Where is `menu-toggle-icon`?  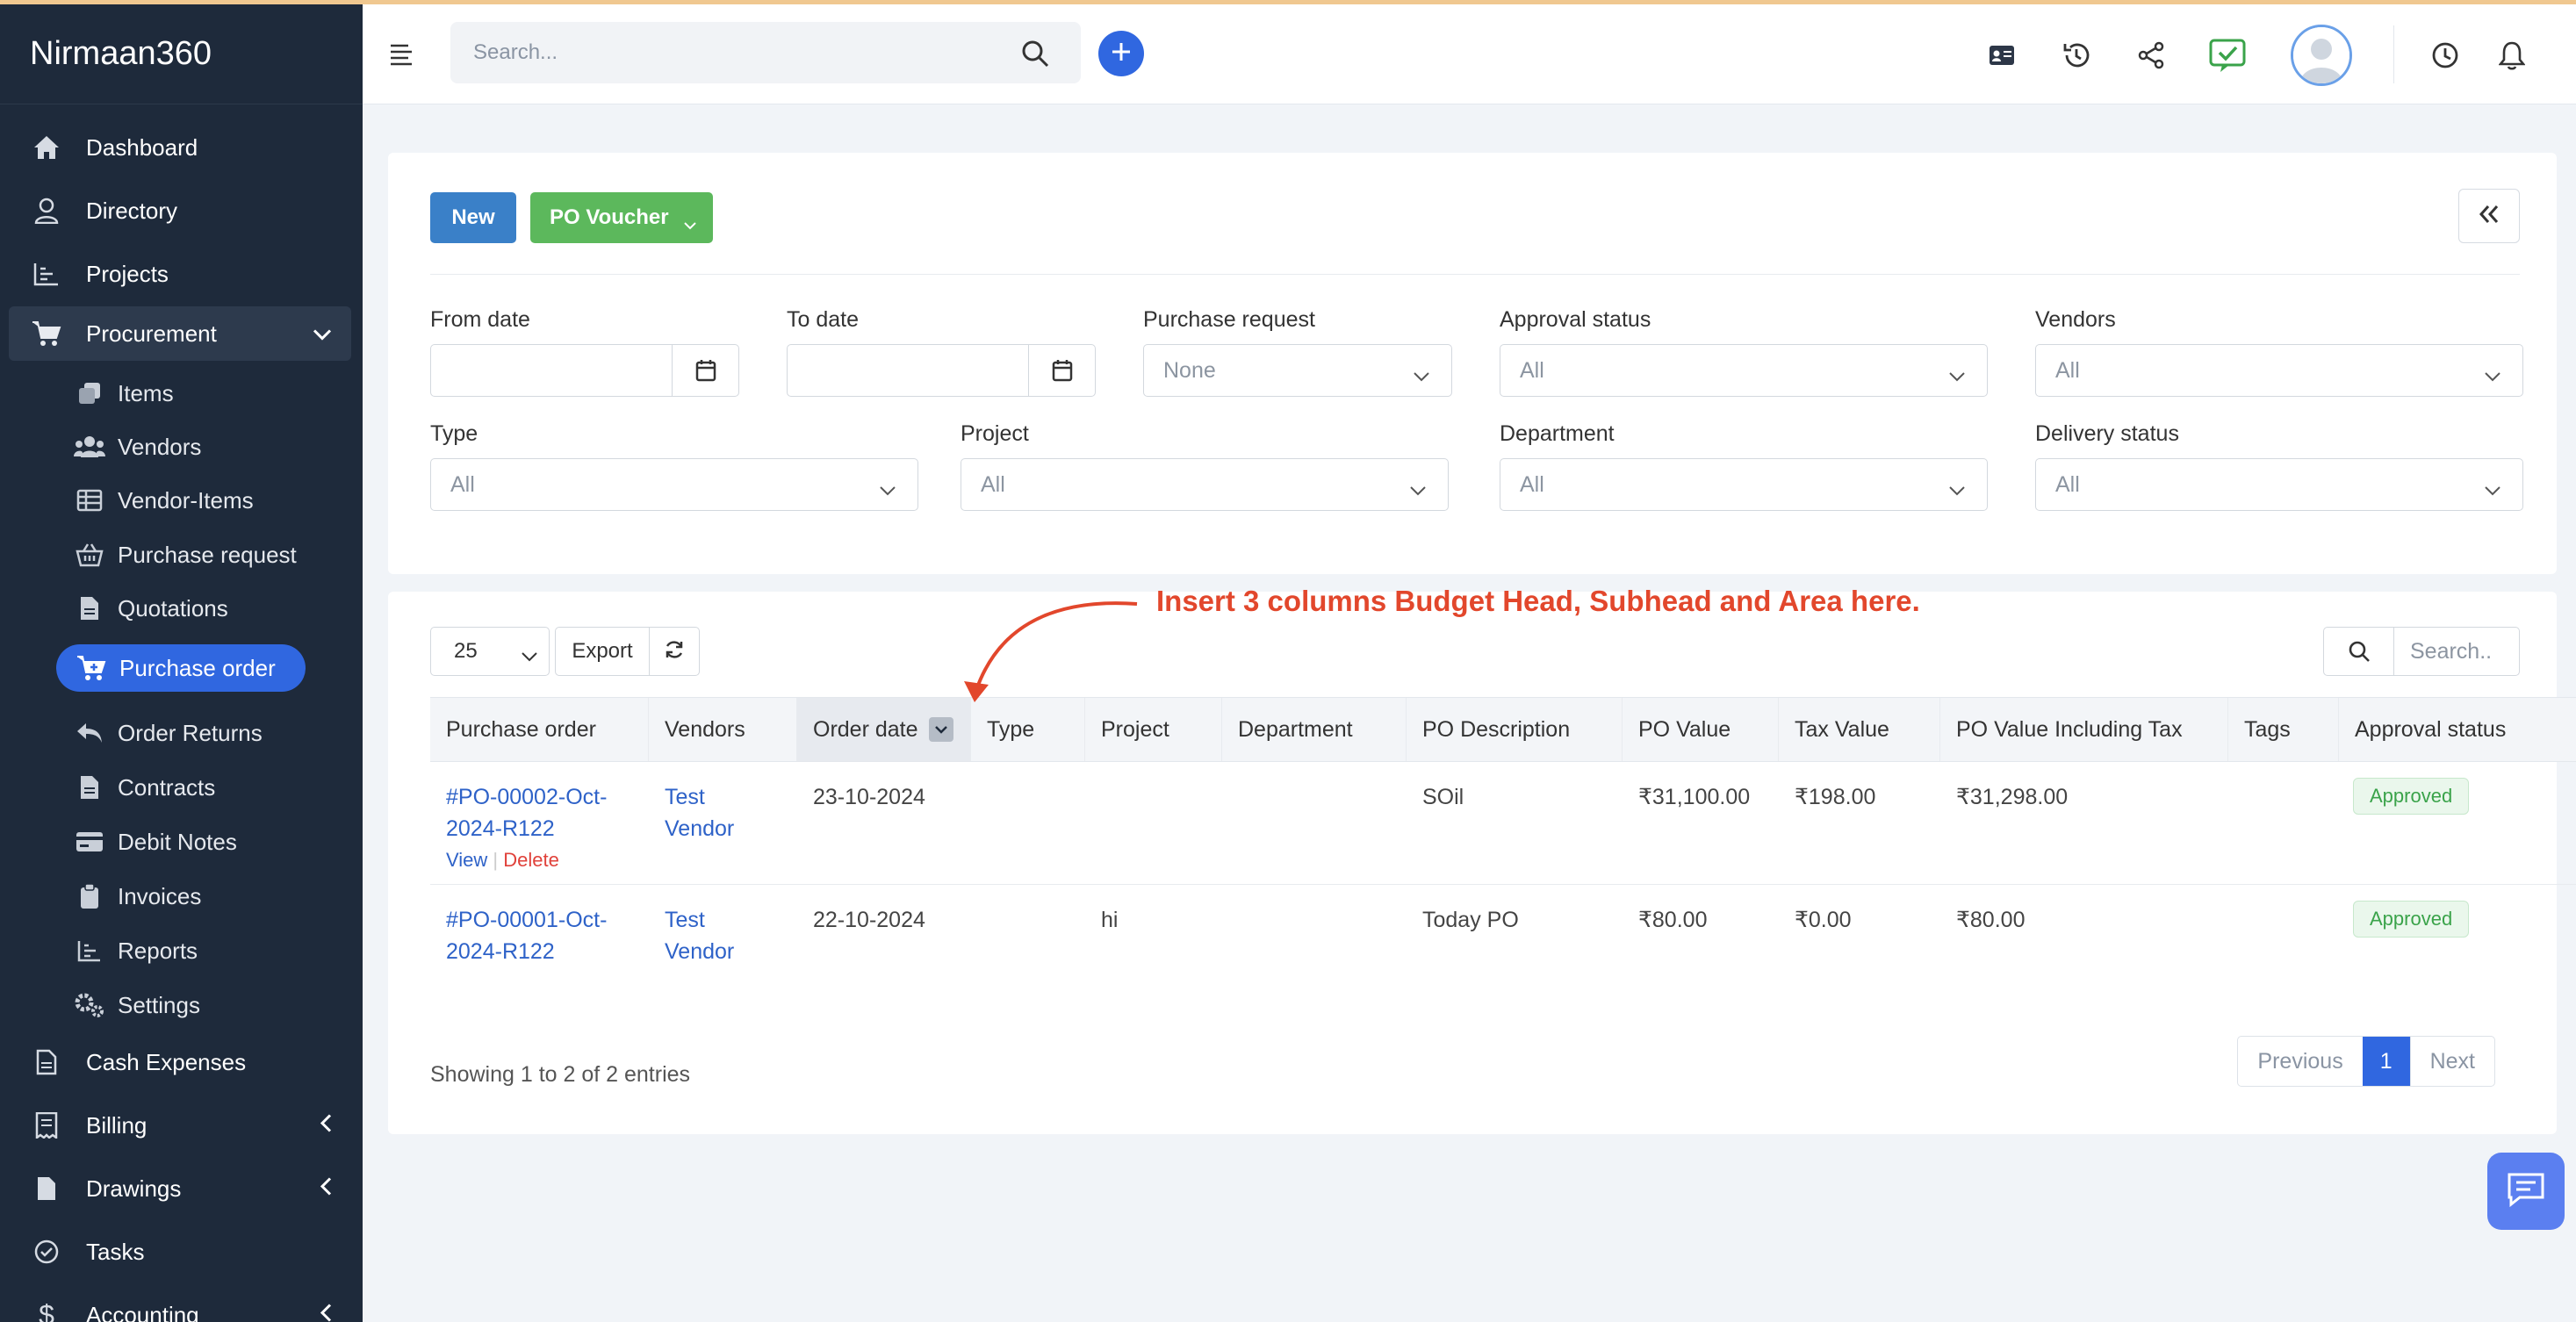
menu-toggle-icon is located at coordinates (401, 56).